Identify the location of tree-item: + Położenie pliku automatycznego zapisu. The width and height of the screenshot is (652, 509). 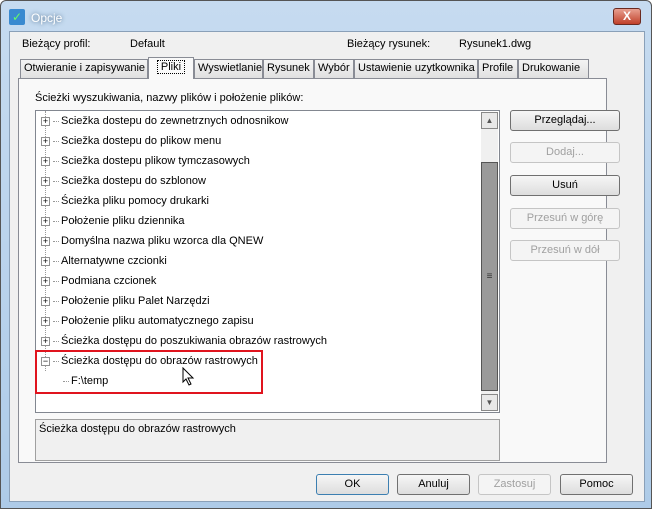
(147, 321).